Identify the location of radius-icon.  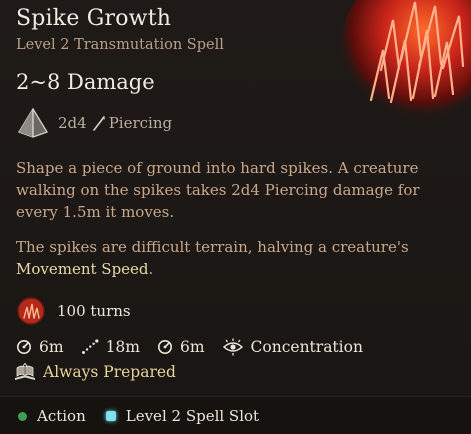
(164, 347).